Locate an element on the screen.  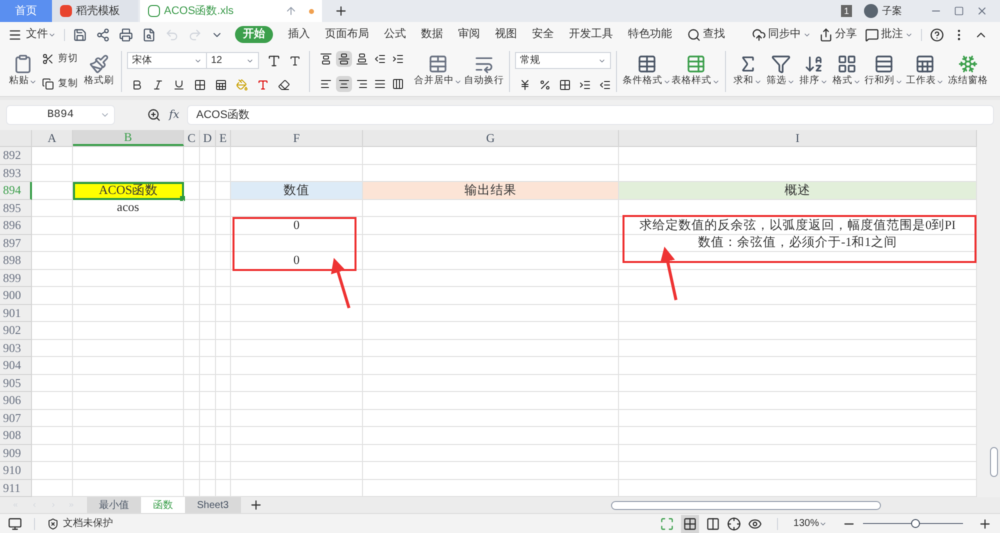
table-cell: ACOS函数 is located at coordinates (128, 191).